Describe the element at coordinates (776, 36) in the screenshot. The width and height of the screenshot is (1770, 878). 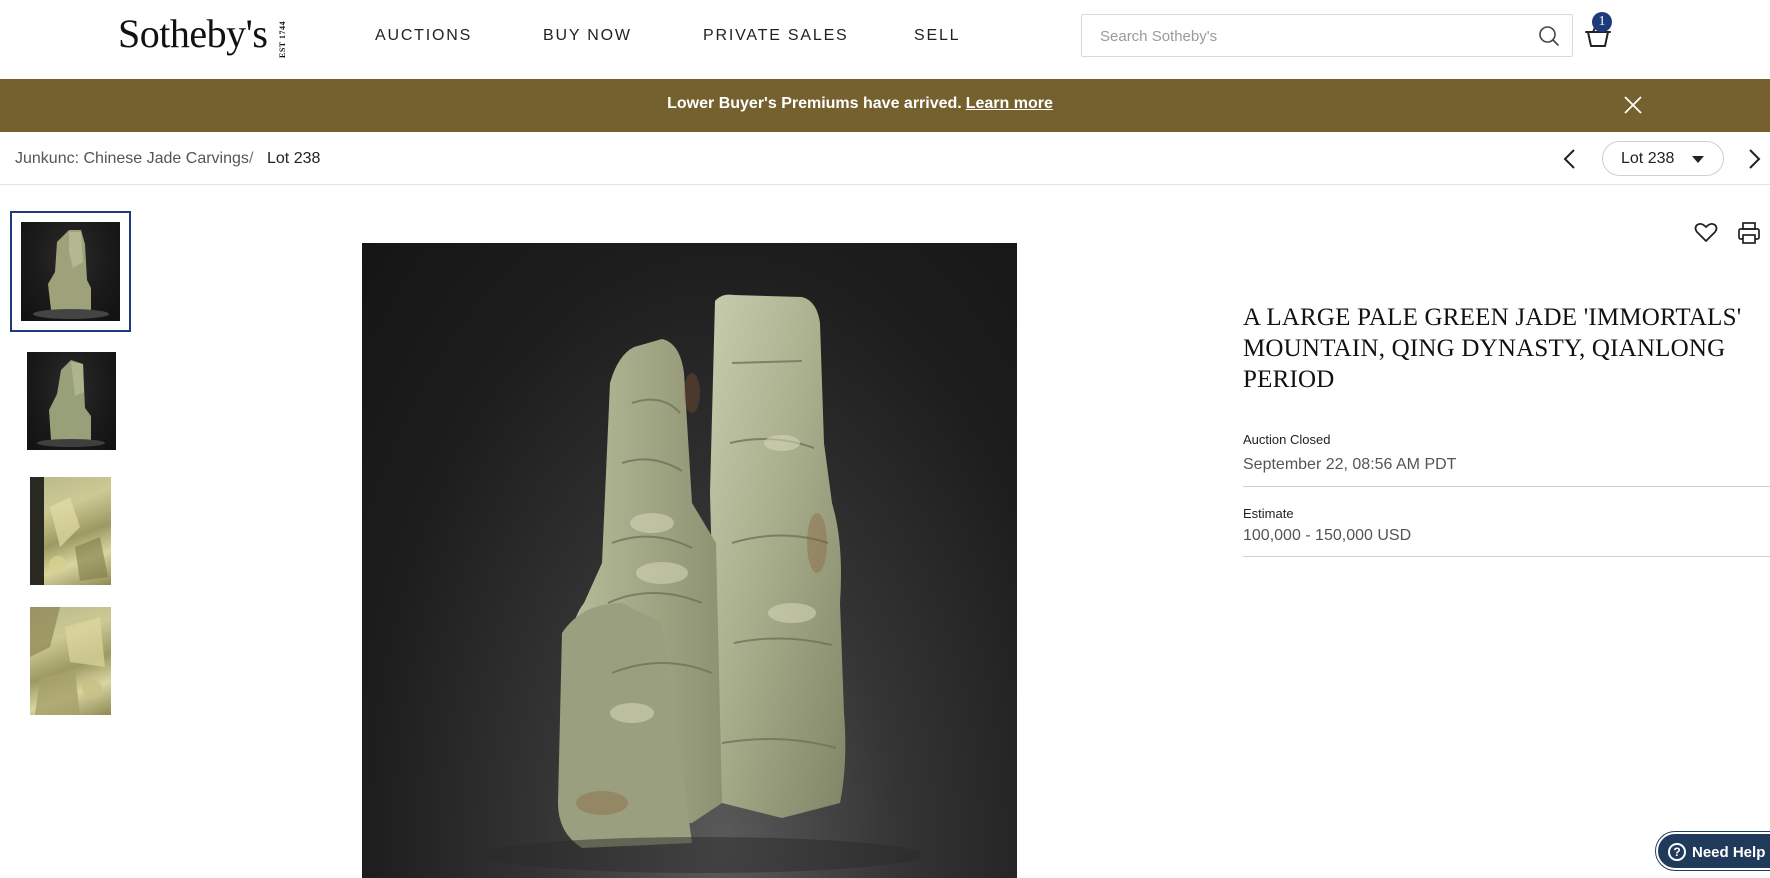
I see `nav-private-sales: PRIVATE SALES` at that location.